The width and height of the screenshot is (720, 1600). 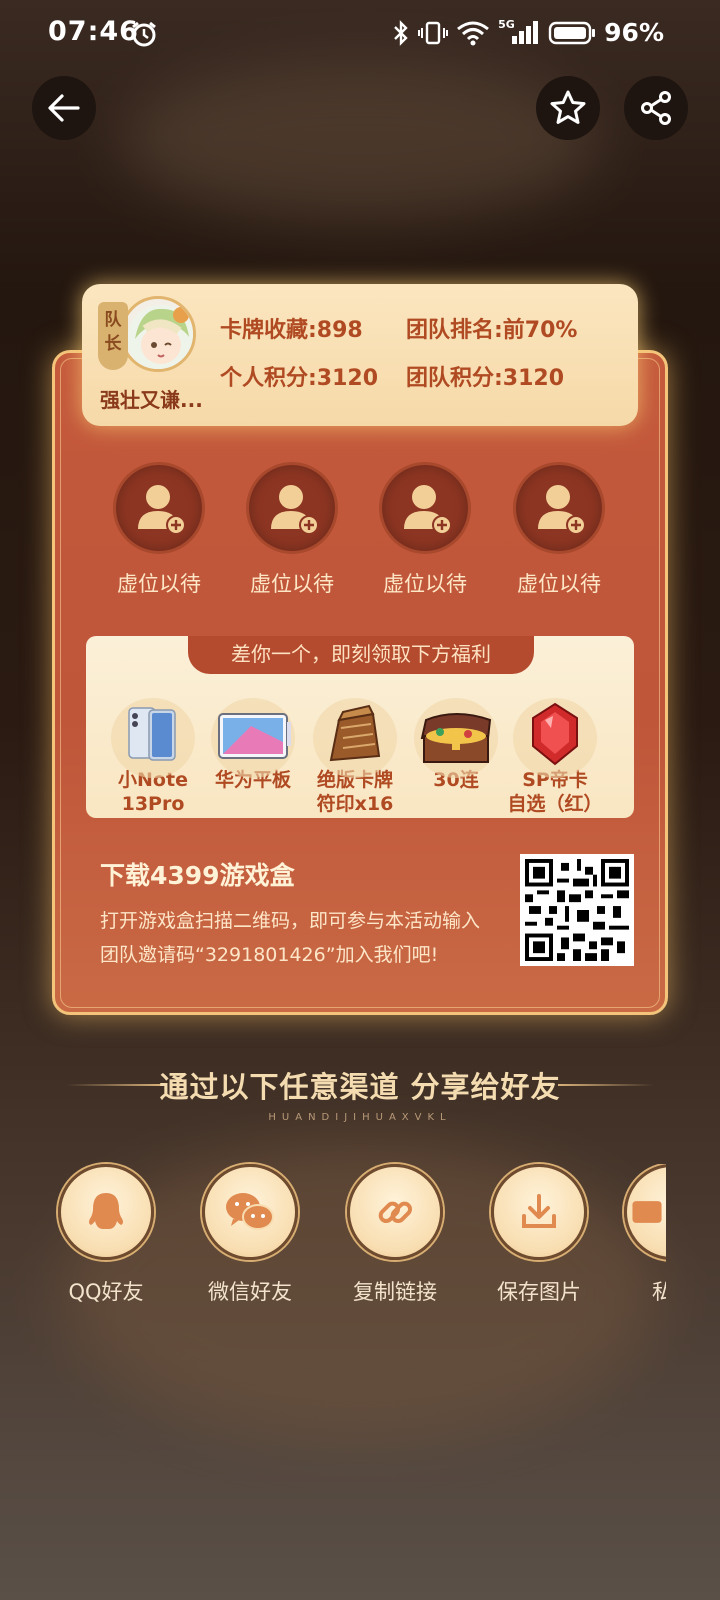 What do you see at coordinates (254, 736) in the screenshot?
I see `tablet-icon` at bounding box center [254, 736].